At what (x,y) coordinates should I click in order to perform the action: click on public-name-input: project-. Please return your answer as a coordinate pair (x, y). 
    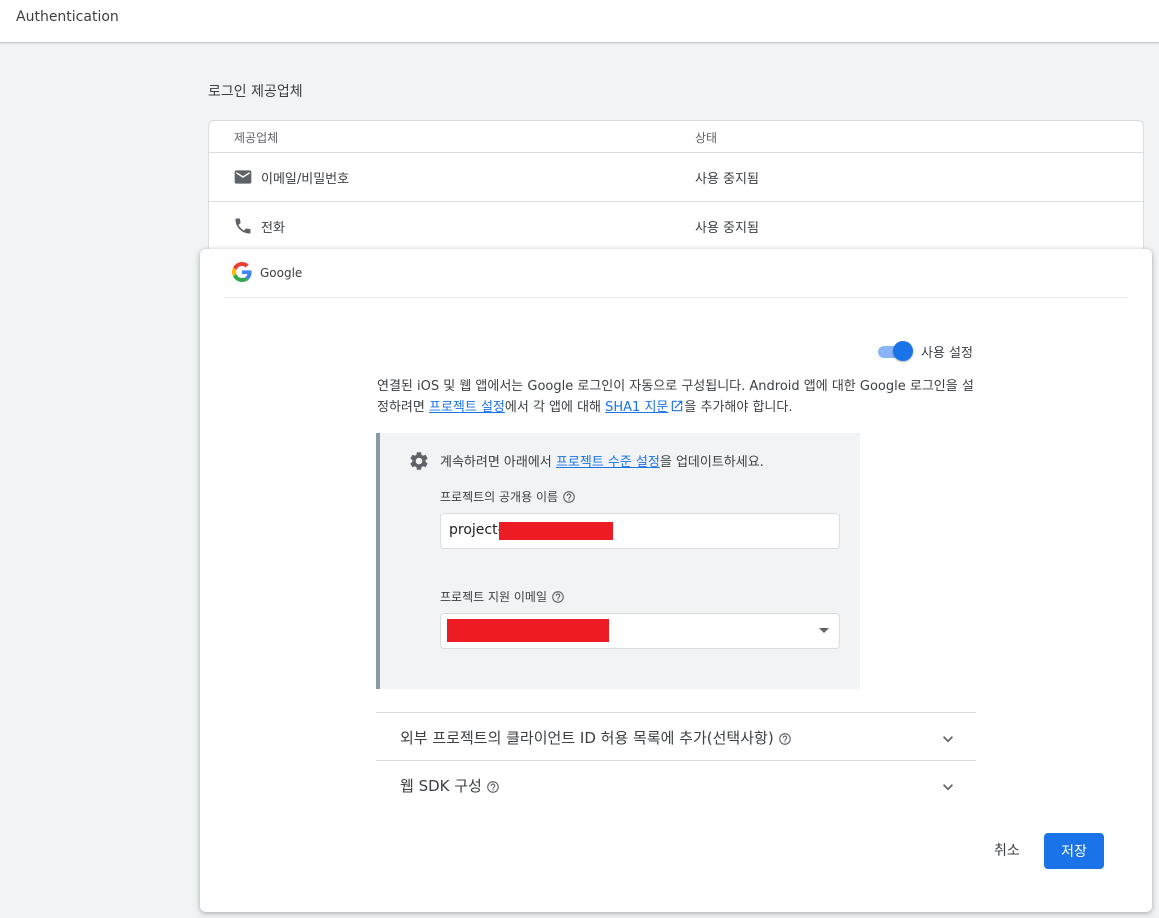
    Looking at the image, I should click on (640, 531).